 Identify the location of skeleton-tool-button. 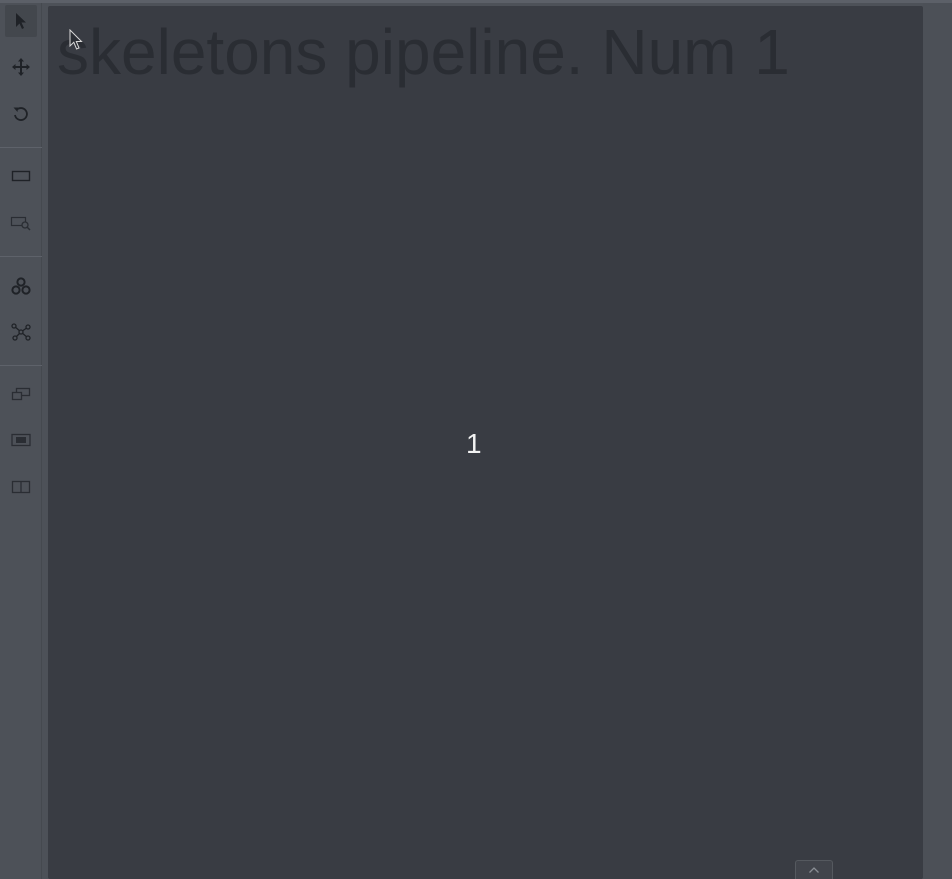
(21, 332).